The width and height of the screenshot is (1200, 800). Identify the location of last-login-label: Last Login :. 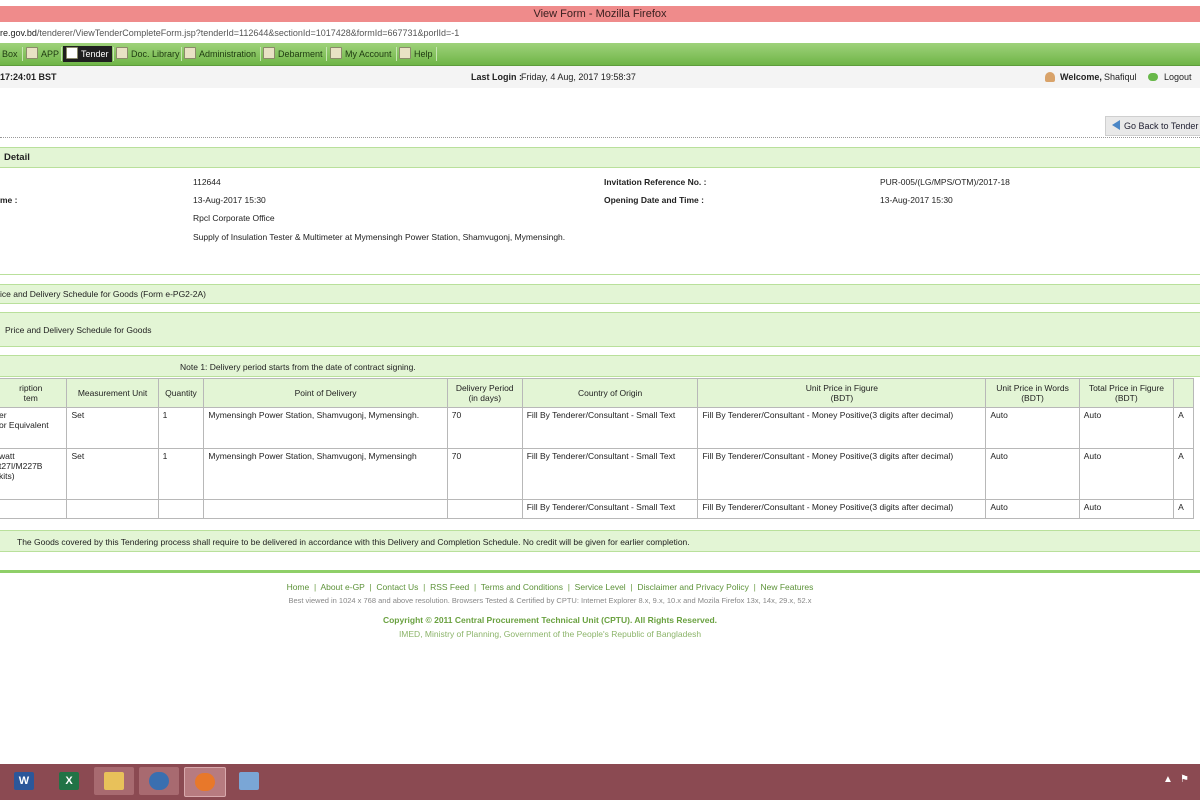
(496, 77).